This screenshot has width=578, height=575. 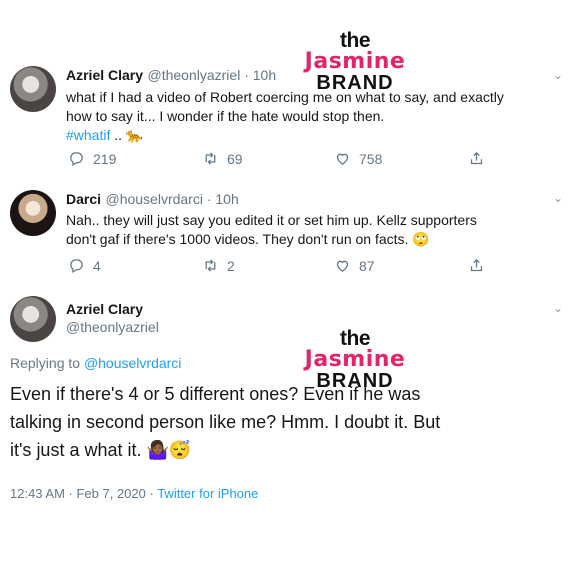 I want to click on tweet2-header: Darci @houselvrdarci · 10h, so click(x=152, y=200).